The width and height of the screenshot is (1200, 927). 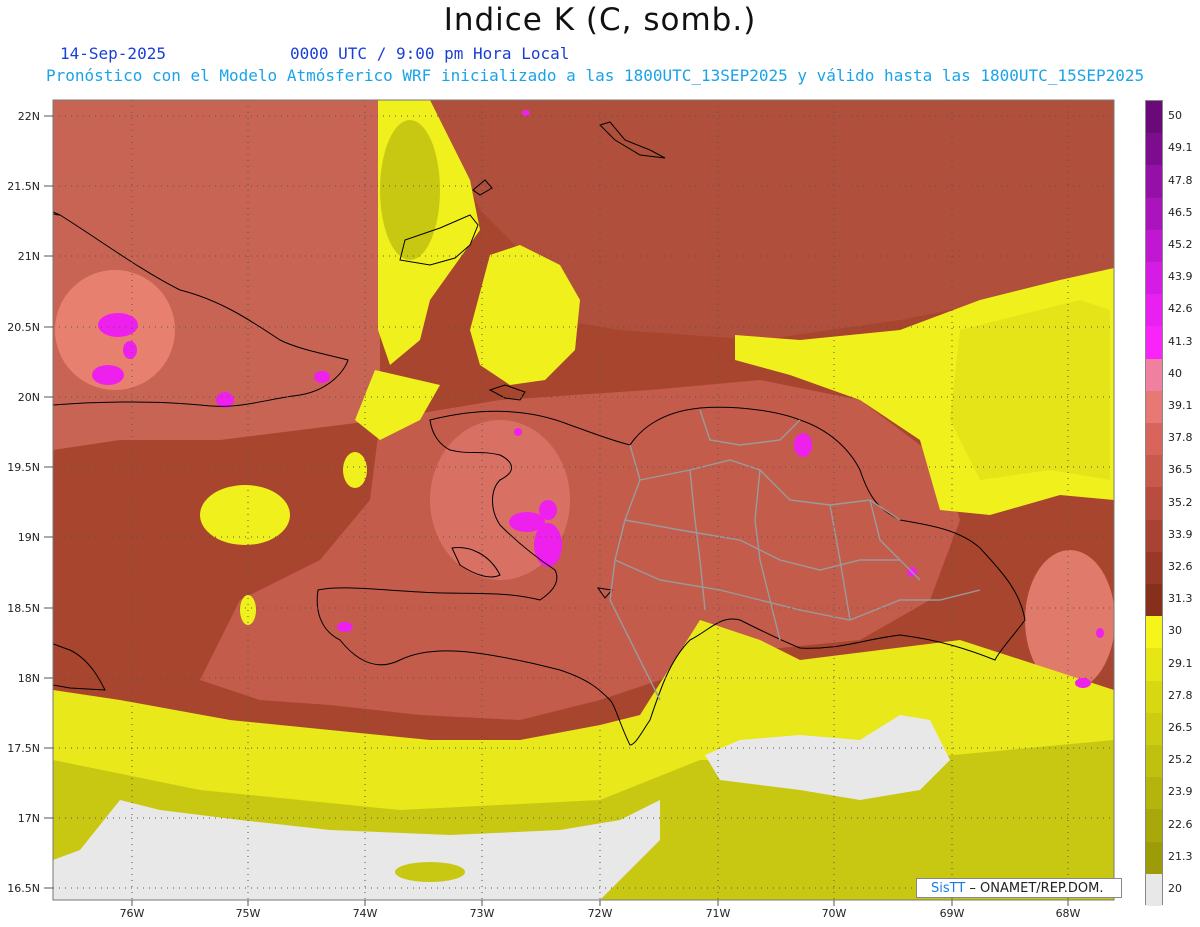 I want to click on colorbar-label: 29.1, so click(x=1180, y=663).